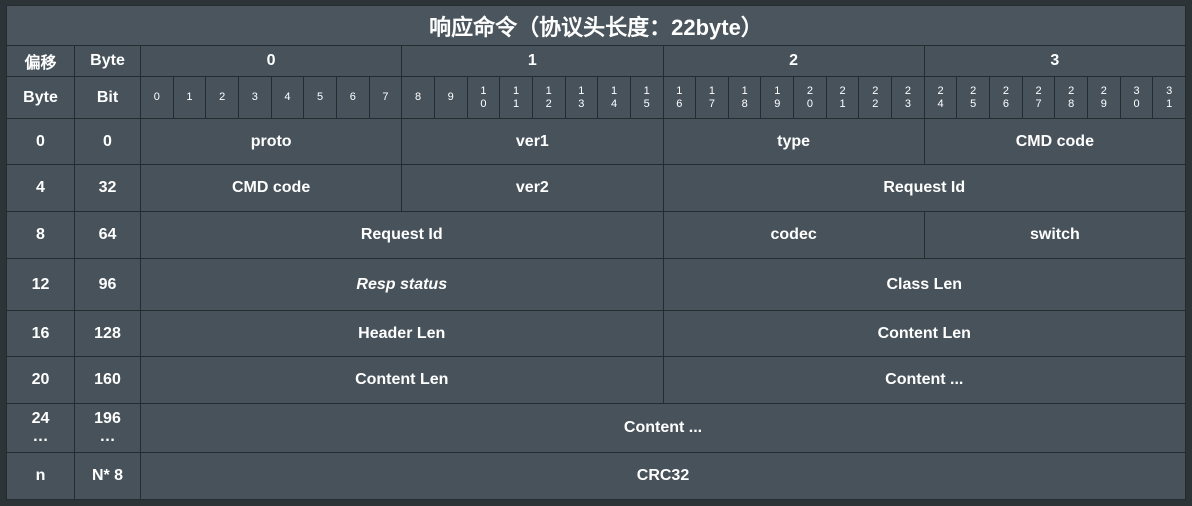  I want to click on bit-index-22: 22, so click(875, 97).